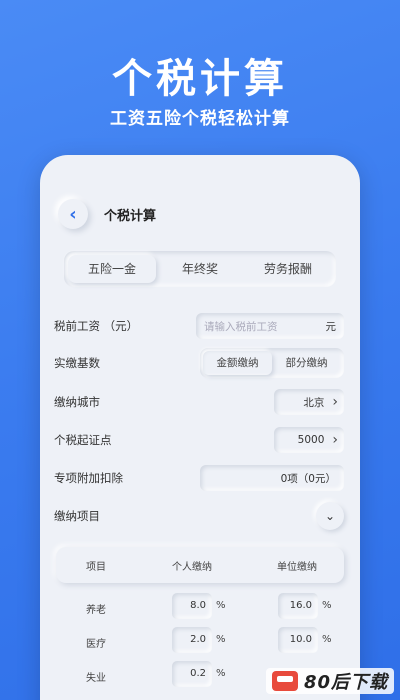  What do you see at coordinates (192, 640) in the screenshot?
I see `personal-rate-input: 2.0` at bounding box center [192, 640].